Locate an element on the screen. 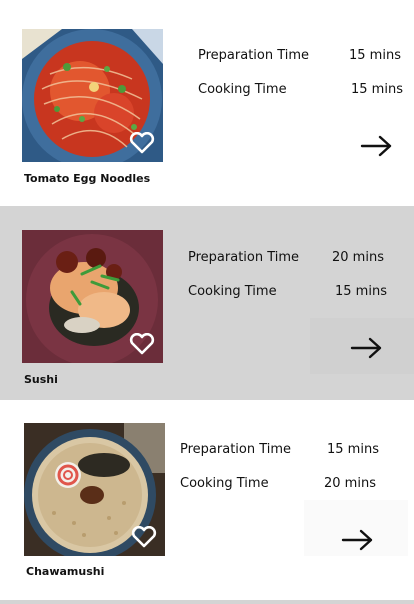  prep-time-value: 20 mins is located at coordinates (358, 257).